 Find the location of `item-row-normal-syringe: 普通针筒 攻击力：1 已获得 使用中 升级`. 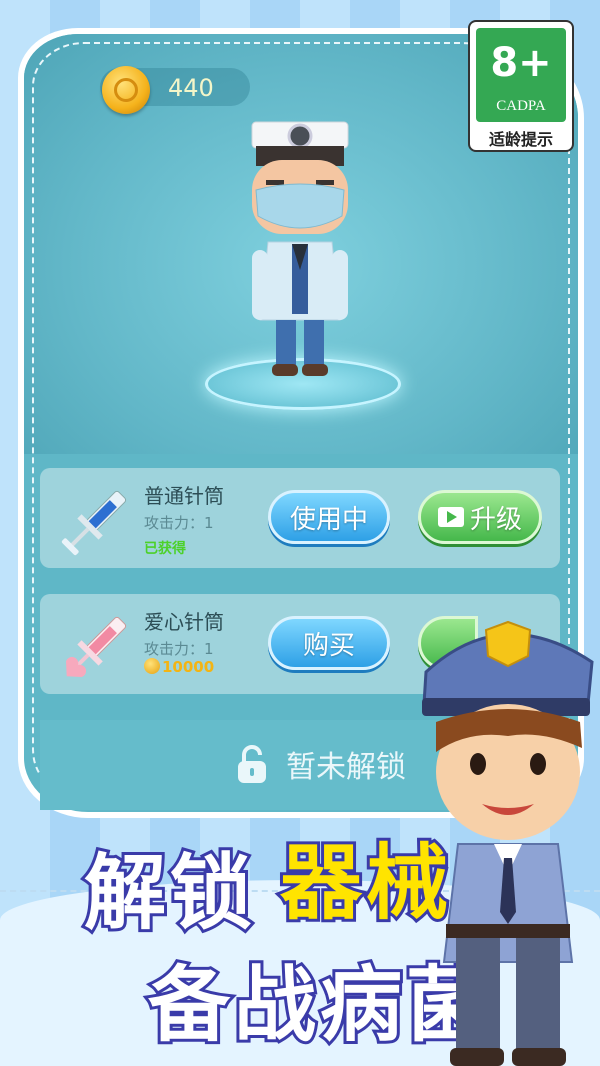

item-row-normal-syringe: 普通针筒 攻击力：1 已获得 使用中 升级 is located at coordinates (300, 518).